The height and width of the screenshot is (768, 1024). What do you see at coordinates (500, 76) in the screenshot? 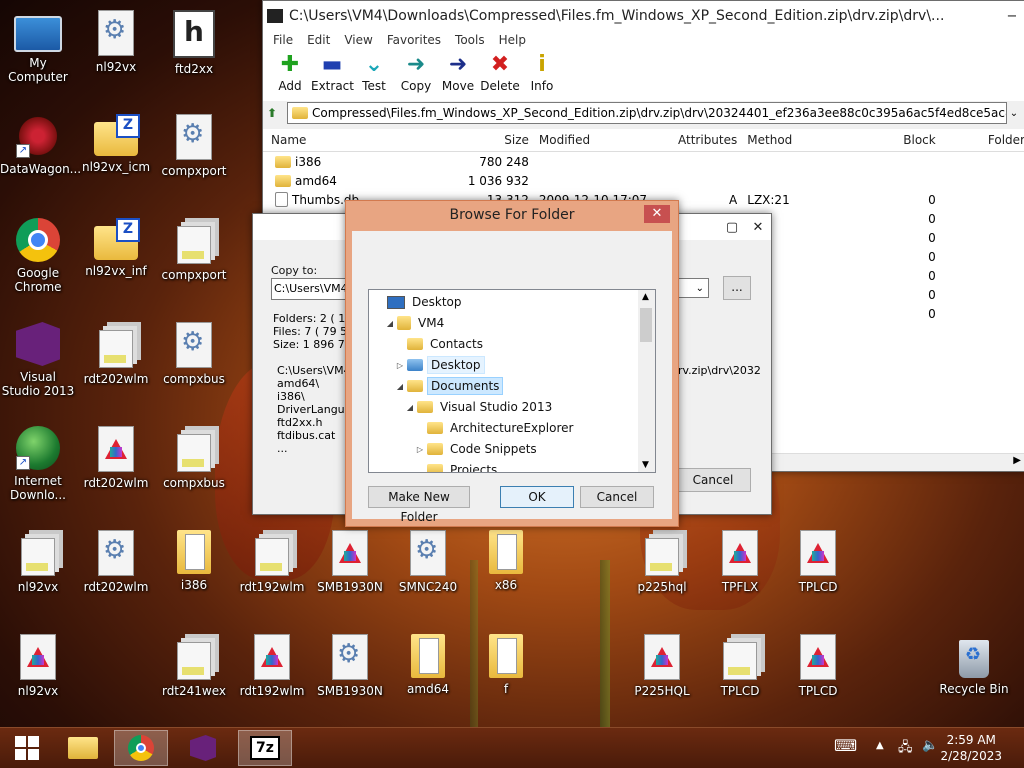
I see `delete-button: ✖ Delete` at bounding box center [500, 76].